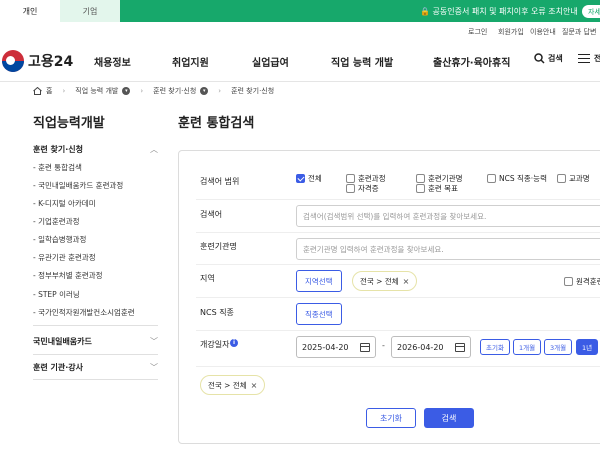  I want to click on checkbox-label: 자격증, so click(368, 188).